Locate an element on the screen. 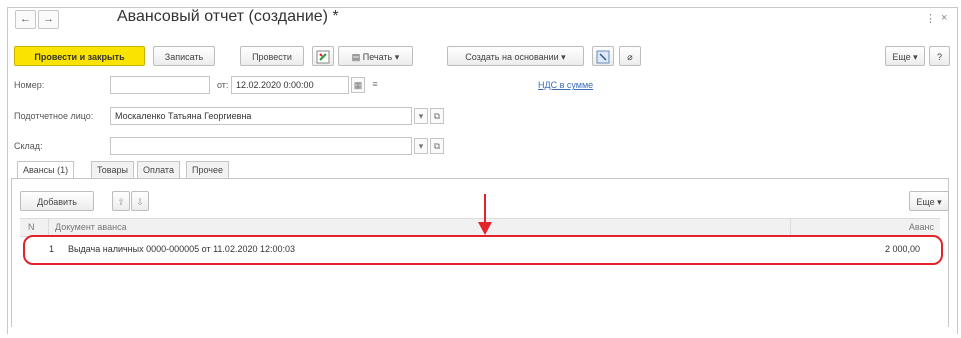  more-label: Еще is located at coordinates (901, 57).